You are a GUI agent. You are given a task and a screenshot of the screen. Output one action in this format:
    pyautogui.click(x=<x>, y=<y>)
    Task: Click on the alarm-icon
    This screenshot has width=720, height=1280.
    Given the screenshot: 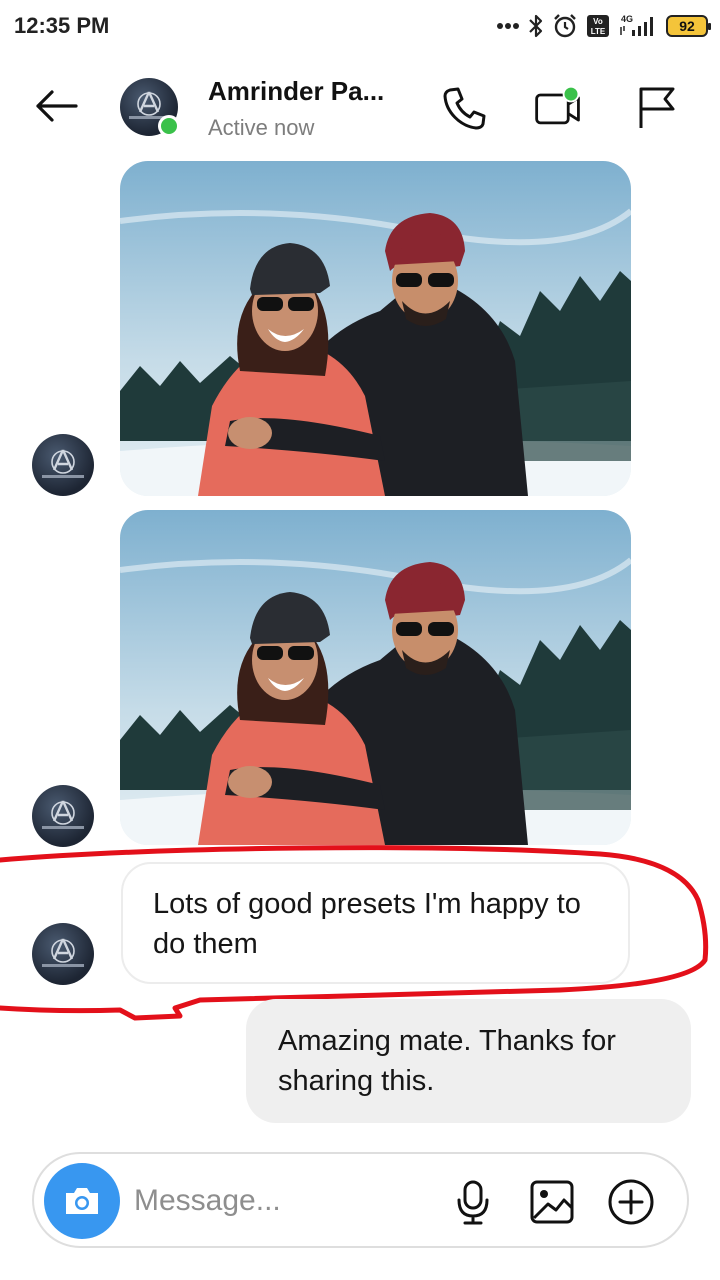 What is the action you would take?
    pyautogui.click(x=565, y=26)
    